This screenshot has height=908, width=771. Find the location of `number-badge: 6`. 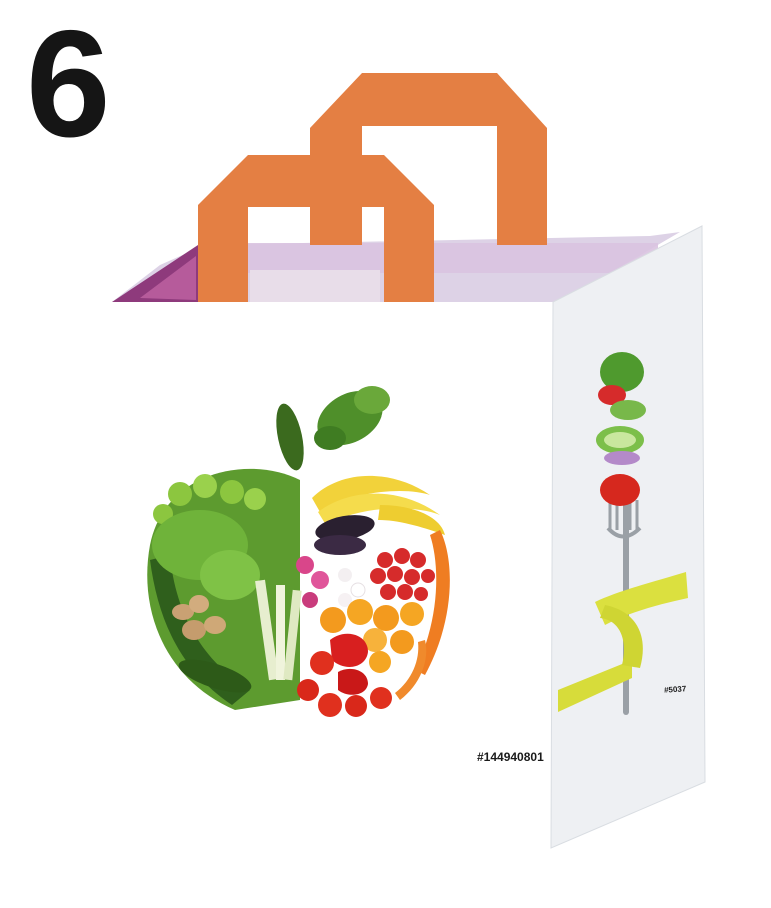

number-badge: 6 is located at coordinates (68, 84).